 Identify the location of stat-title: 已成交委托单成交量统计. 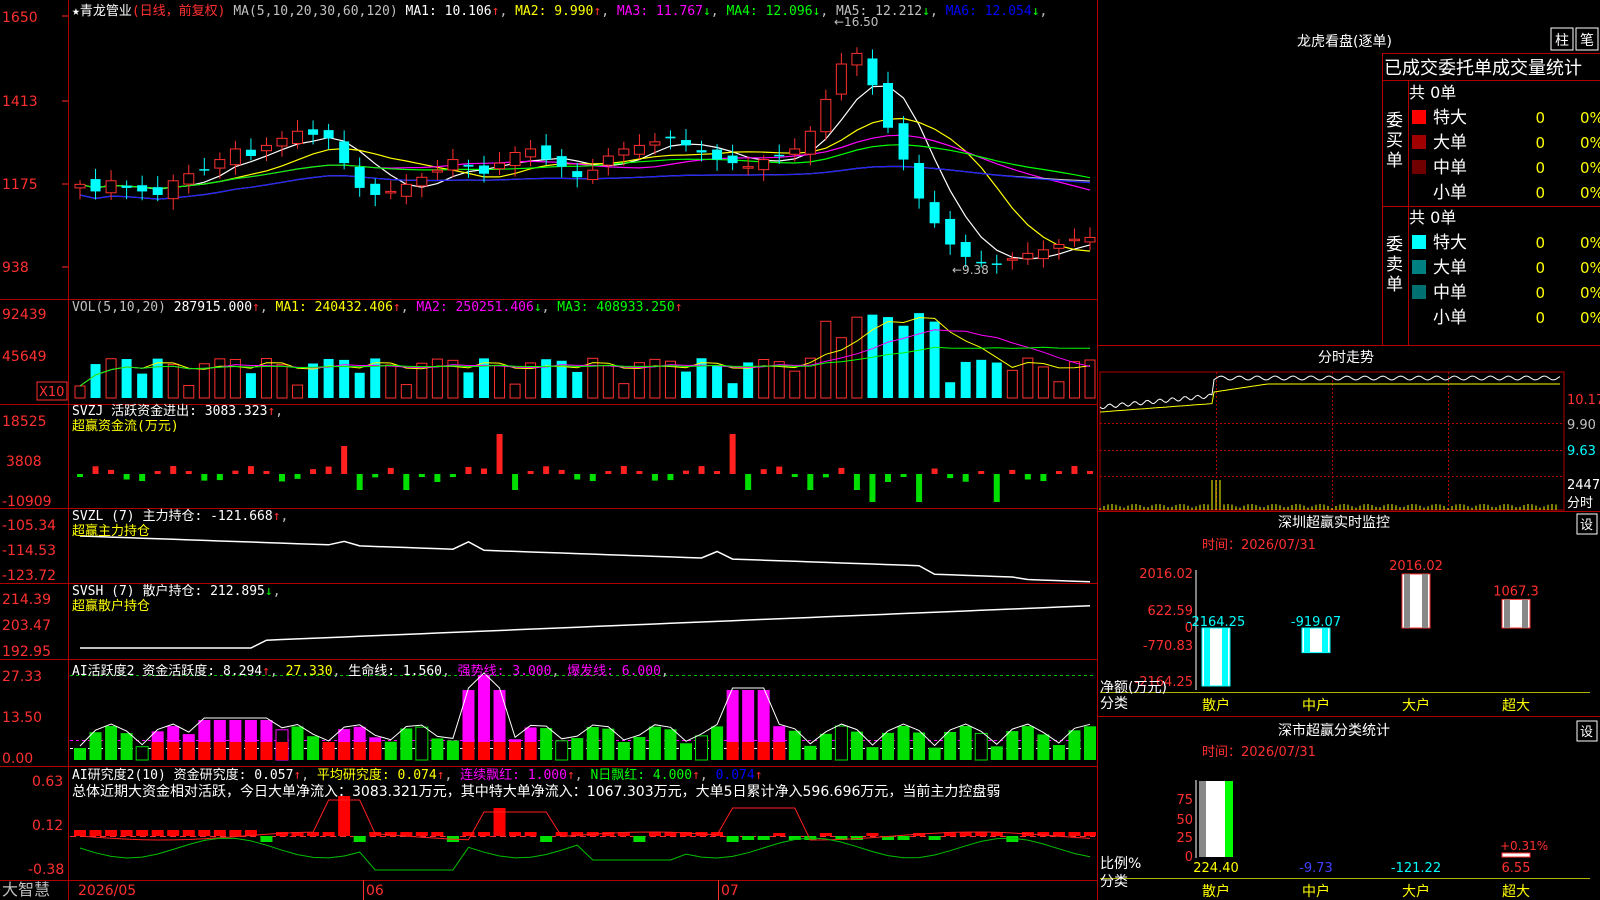
(1483, 68).